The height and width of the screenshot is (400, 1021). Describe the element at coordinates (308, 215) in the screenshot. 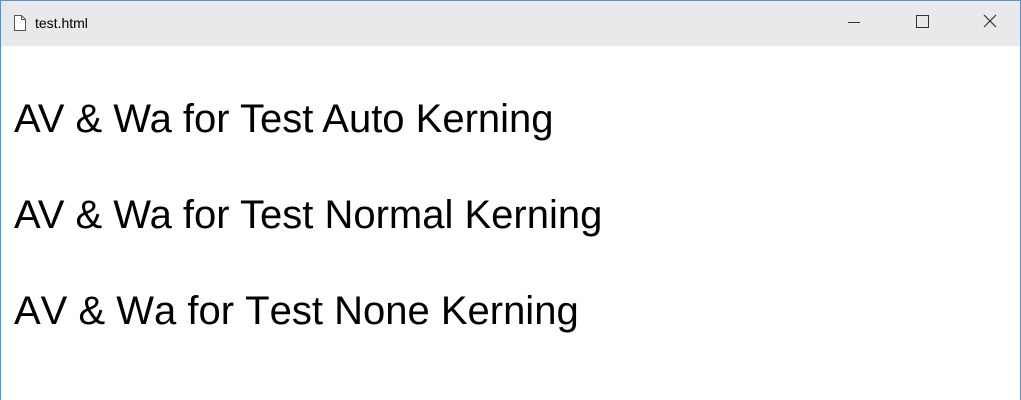

I see `normal-kerning-text: AV & Wa for Test Normal Kerning` at that location.